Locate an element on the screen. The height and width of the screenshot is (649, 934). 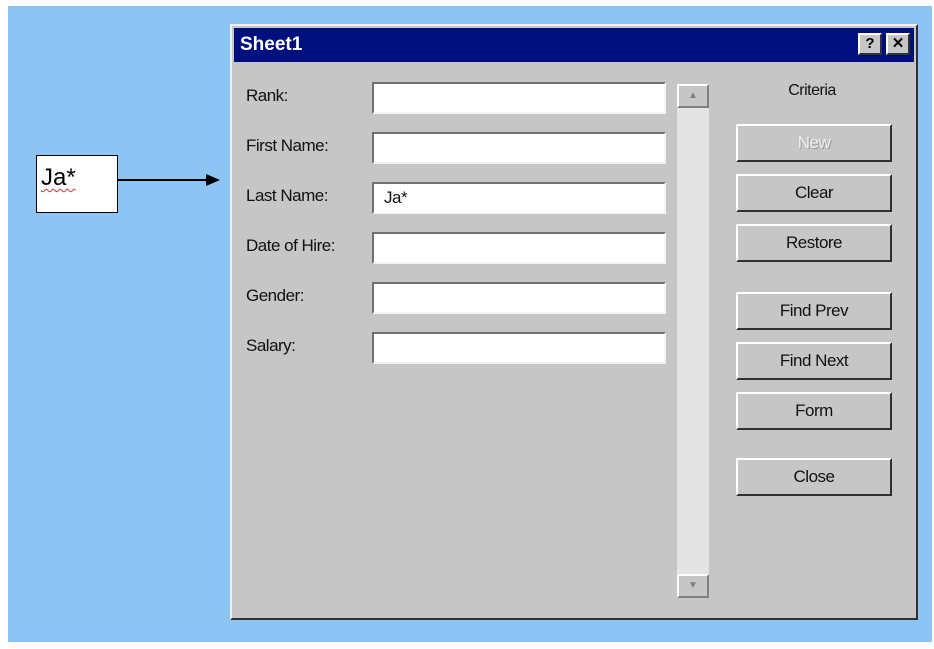
last-name-field: Ja* is located at coordinates (519, 198).